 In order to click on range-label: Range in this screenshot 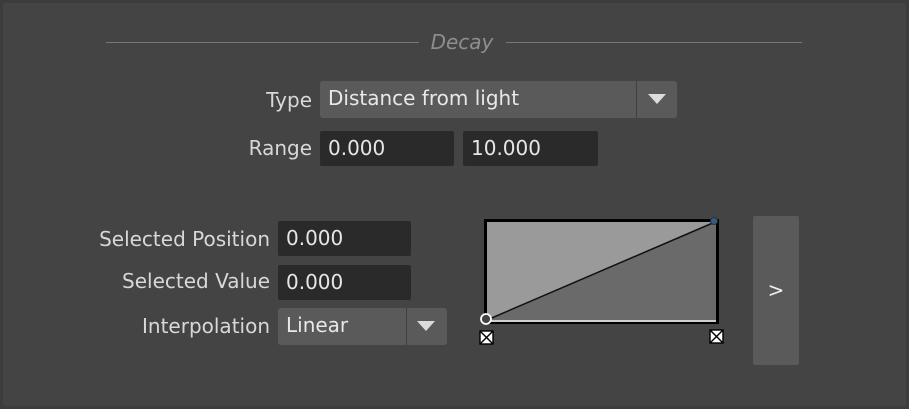, I will do `click(280, 148)`.